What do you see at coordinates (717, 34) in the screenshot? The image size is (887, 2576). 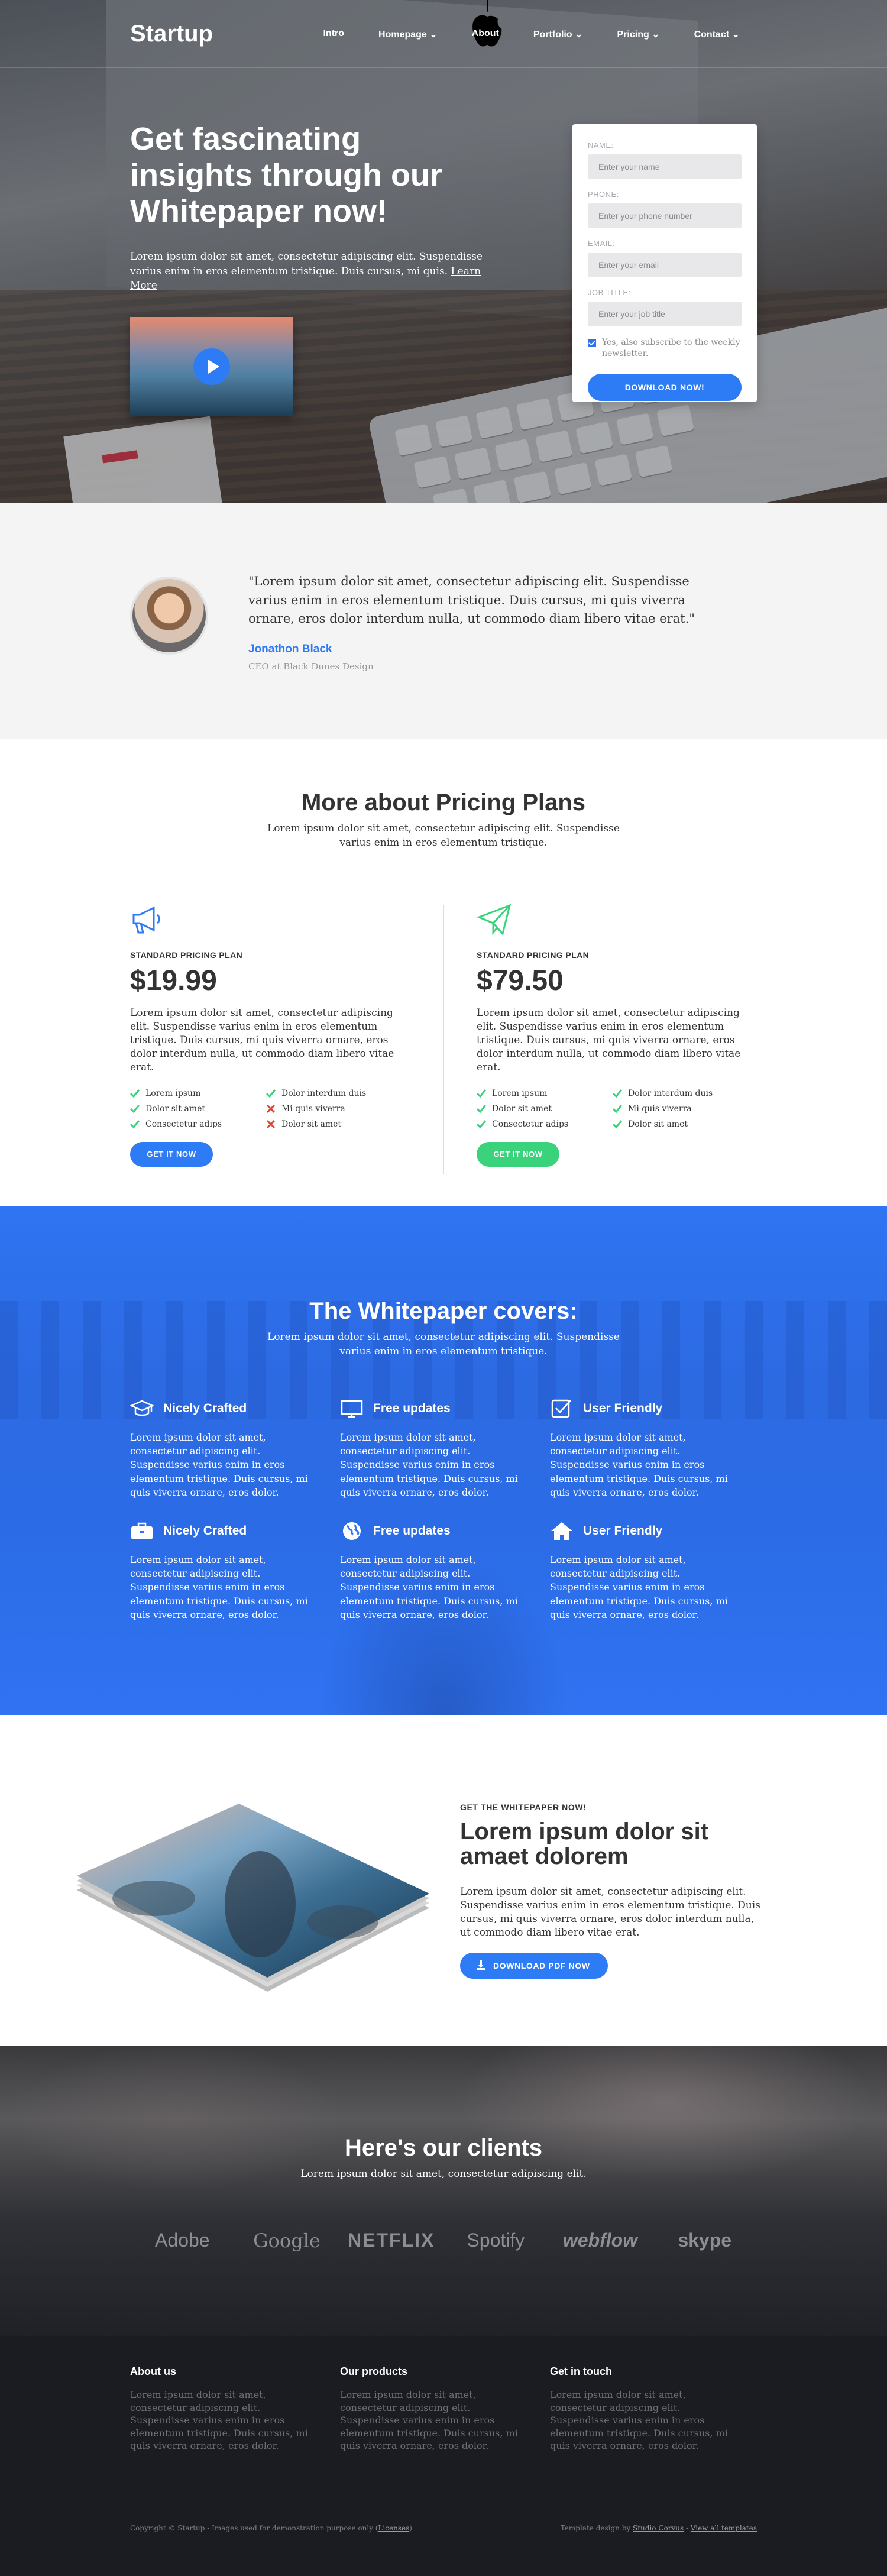 I see `nav-item-contact: Contact ⌄` at bounding box center [717, 34].